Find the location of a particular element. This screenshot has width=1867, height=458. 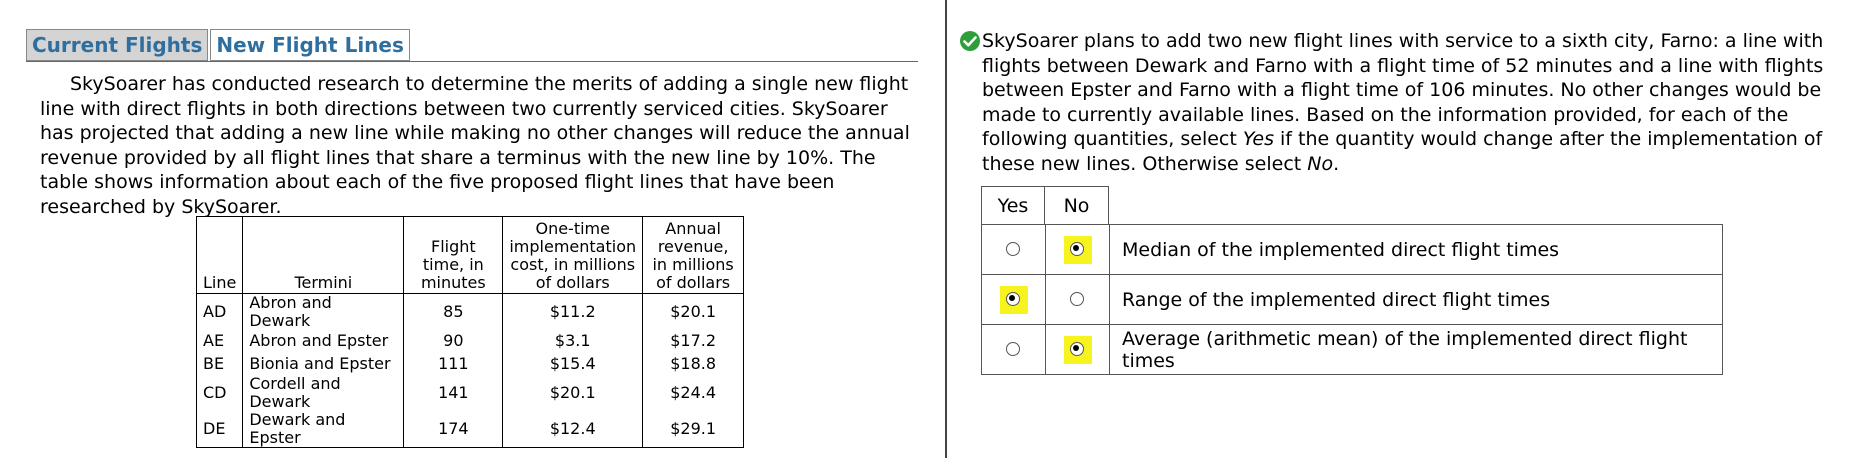

termini-cell: Abron and Dewark is located at coordinates (323, 311).